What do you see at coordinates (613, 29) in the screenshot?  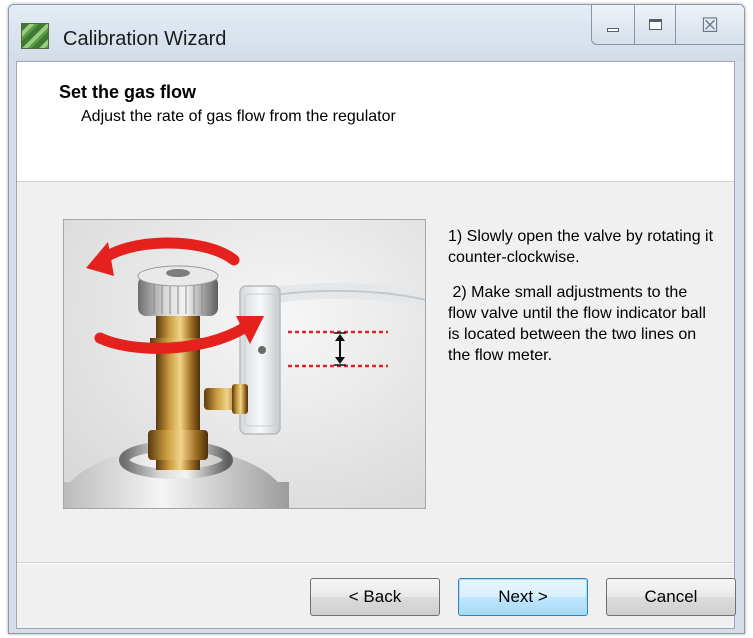 I see `minimize-icon` at bounding box center [613, 29].